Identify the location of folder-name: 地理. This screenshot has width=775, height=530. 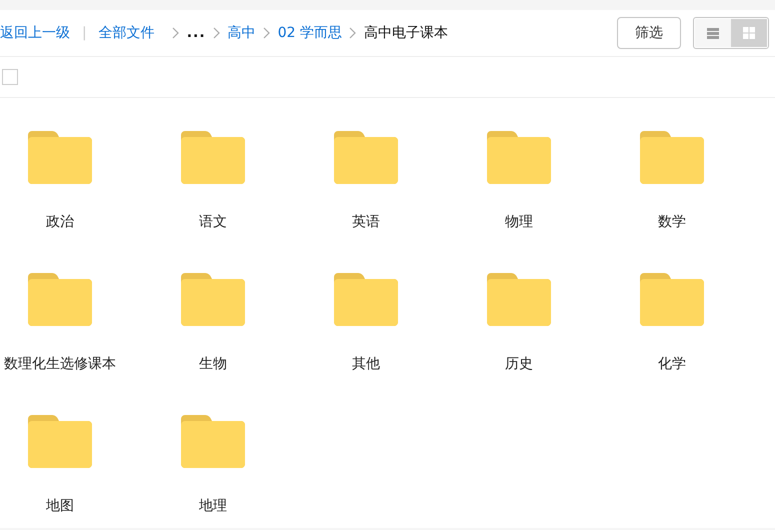
(213, 506).